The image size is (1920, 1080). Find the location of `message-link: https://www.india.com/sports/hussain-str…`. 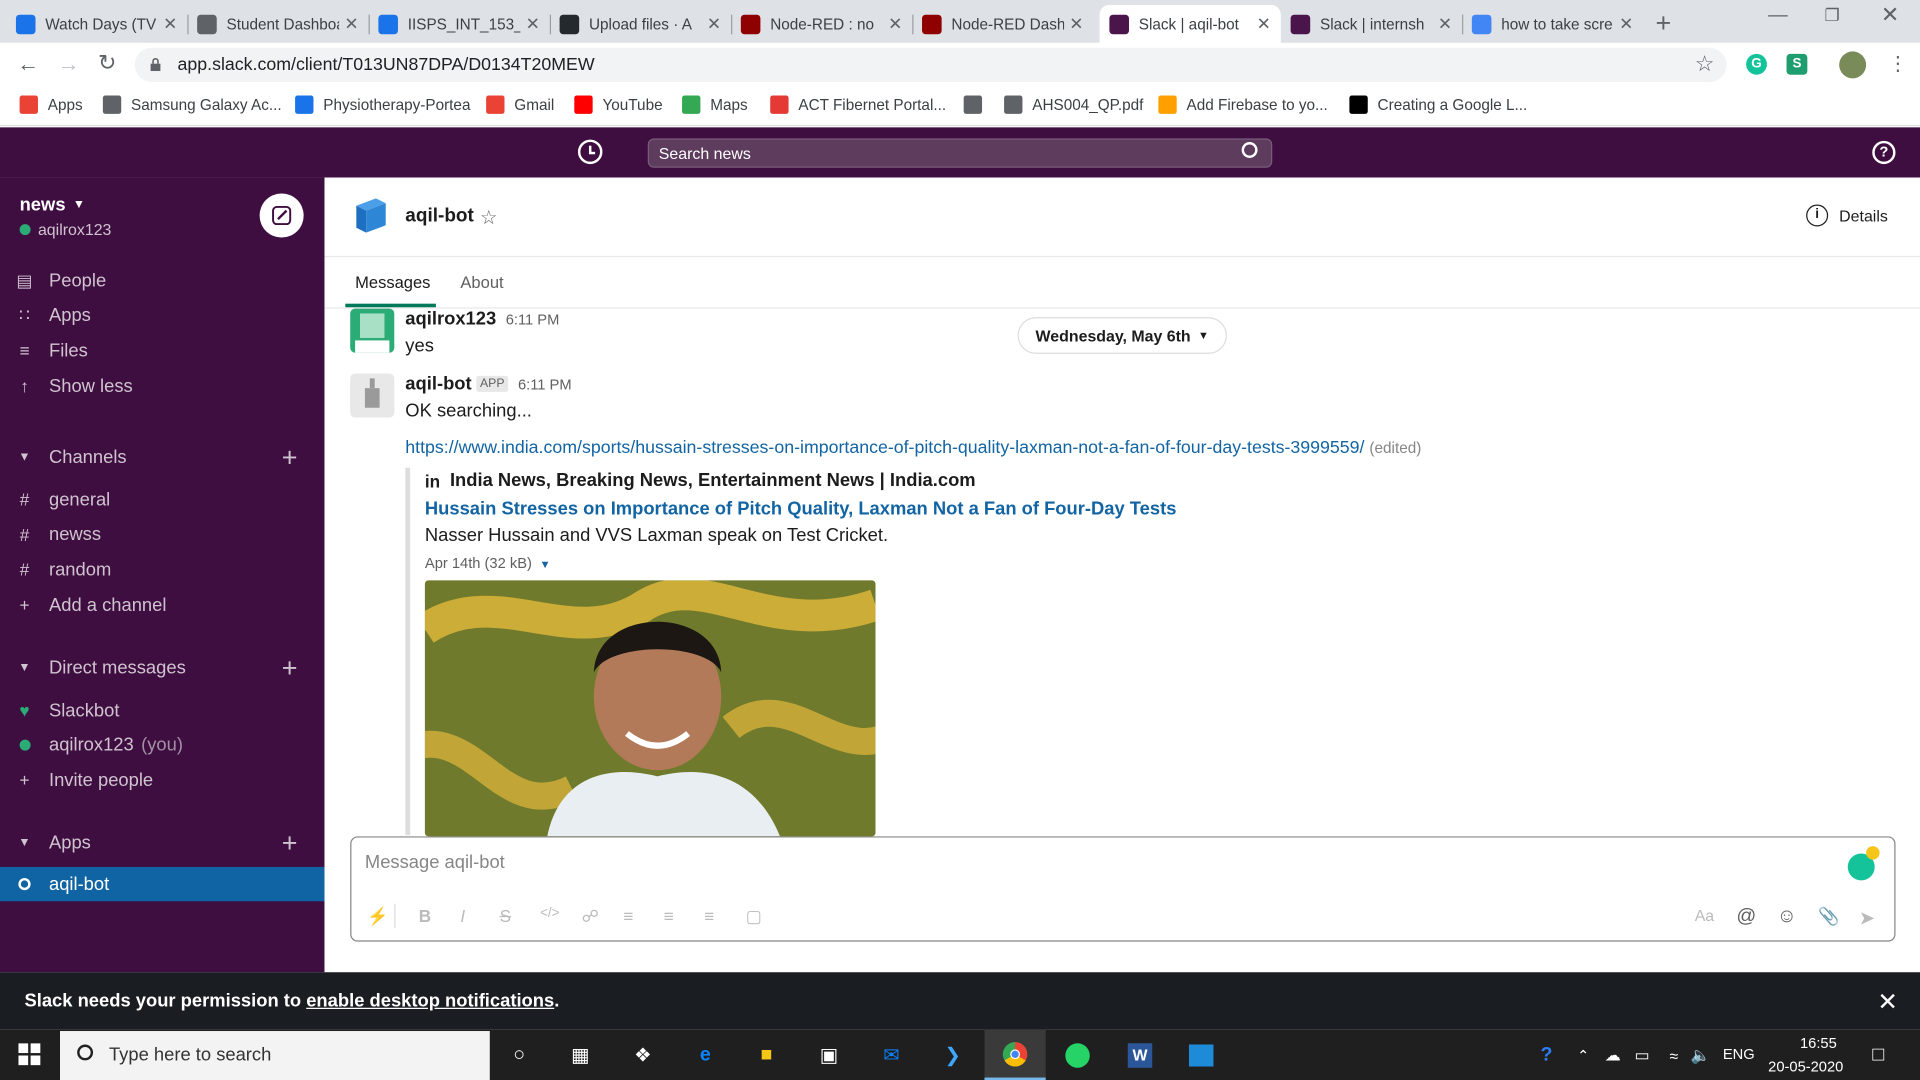

message-link: https://www.india.com/sports/hussain-str… is located at coordinates (913, 448).